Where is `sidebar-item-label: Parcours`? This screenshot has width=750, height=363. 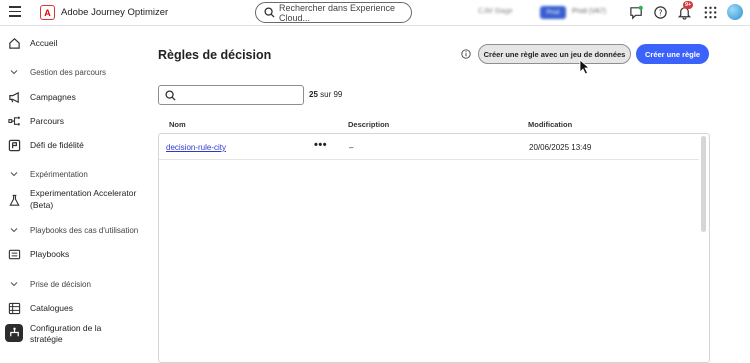
sidebar-item-label: Parcours is located at coordinates (47, 120).